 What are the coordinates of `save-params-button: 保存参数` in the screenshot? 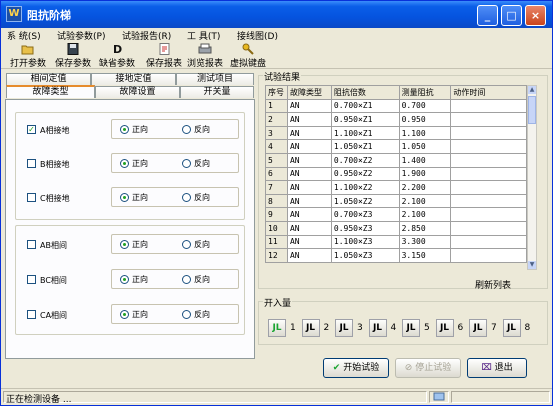 It's located at (73, 56).